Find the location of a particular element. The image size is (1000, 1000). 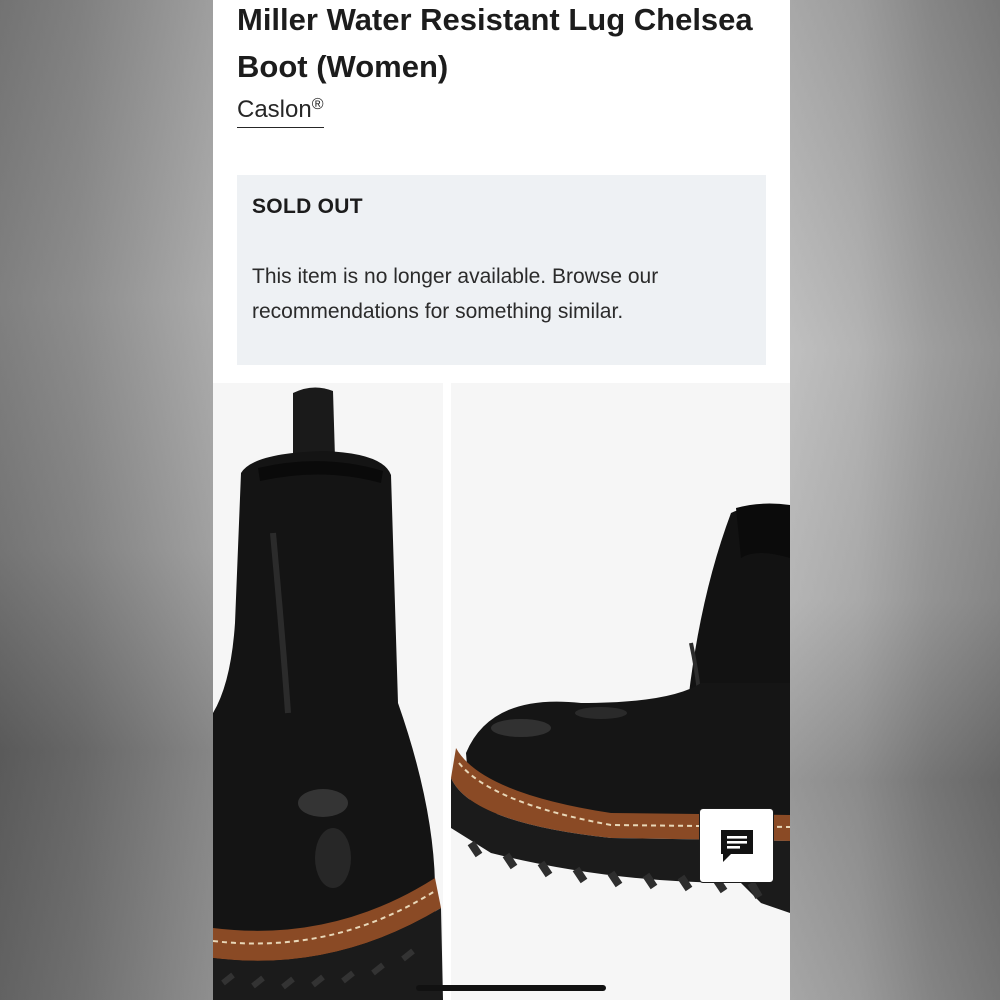

home-indicator is located at coordinates (511, 988).